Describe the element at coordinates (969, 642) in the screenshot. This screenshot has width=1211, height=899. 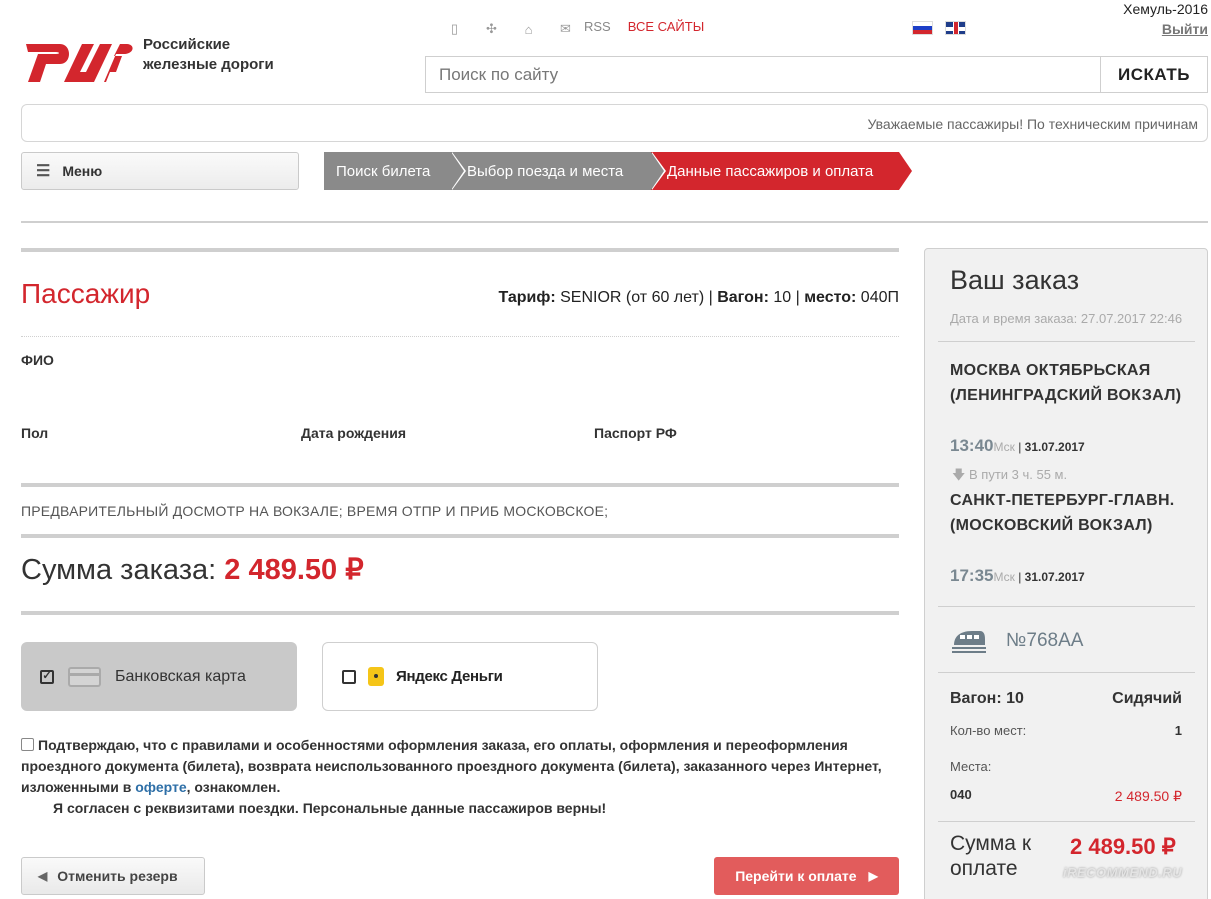
I see `train-icon` at that location.